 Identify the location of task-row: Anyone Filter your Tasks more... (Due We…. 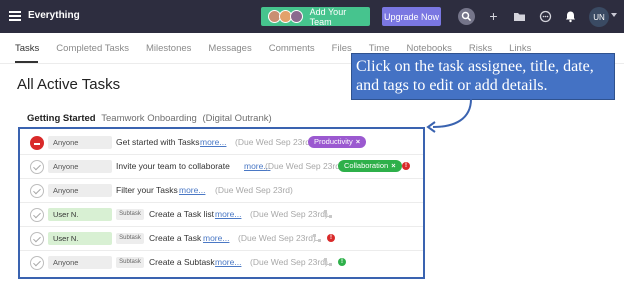
(221, 191).